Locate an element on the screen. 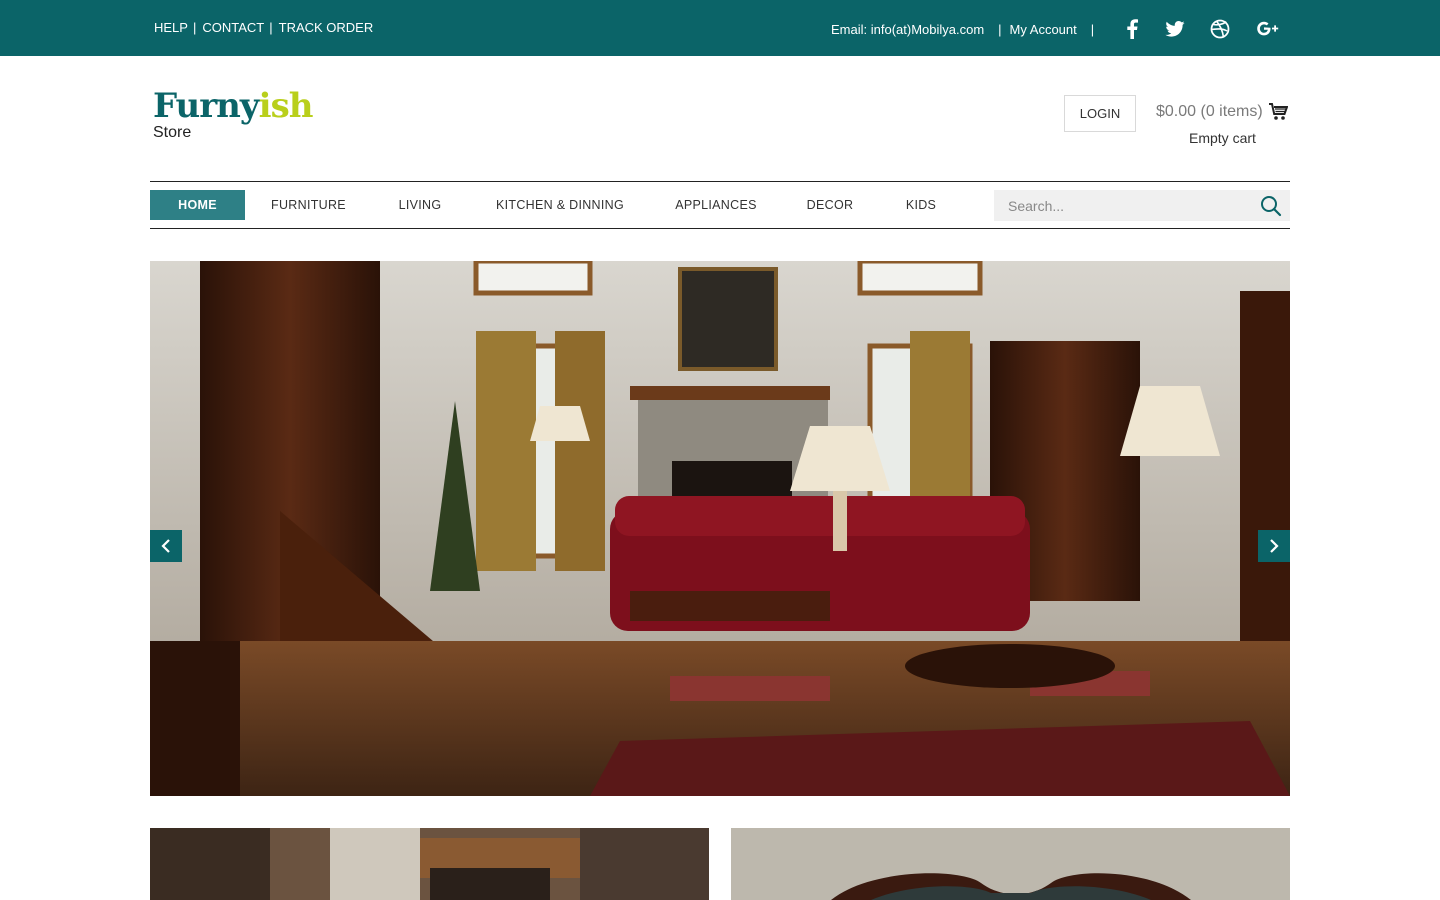 The height and width of the screenshot is (900, 1440). cart-status: Empty cart is located at coordinates (1222, 138).